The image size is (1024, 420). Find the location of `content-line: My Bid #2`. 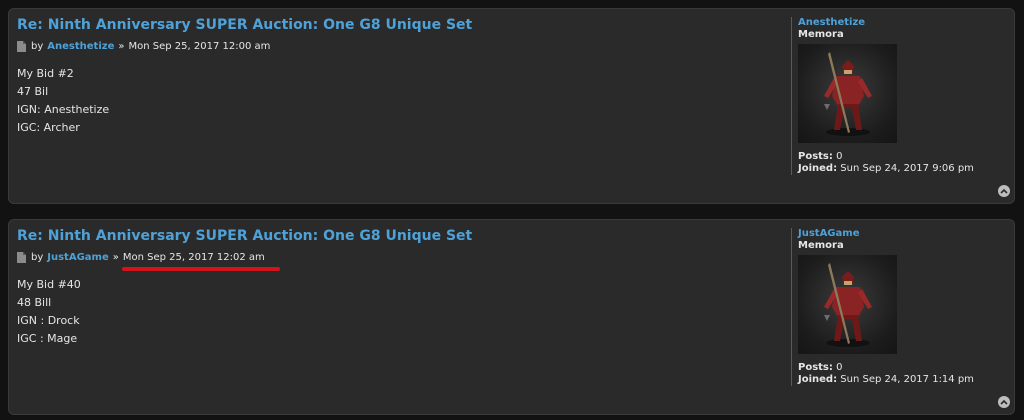

content-line: My Bid #2 is located at coordinates (45, 73).